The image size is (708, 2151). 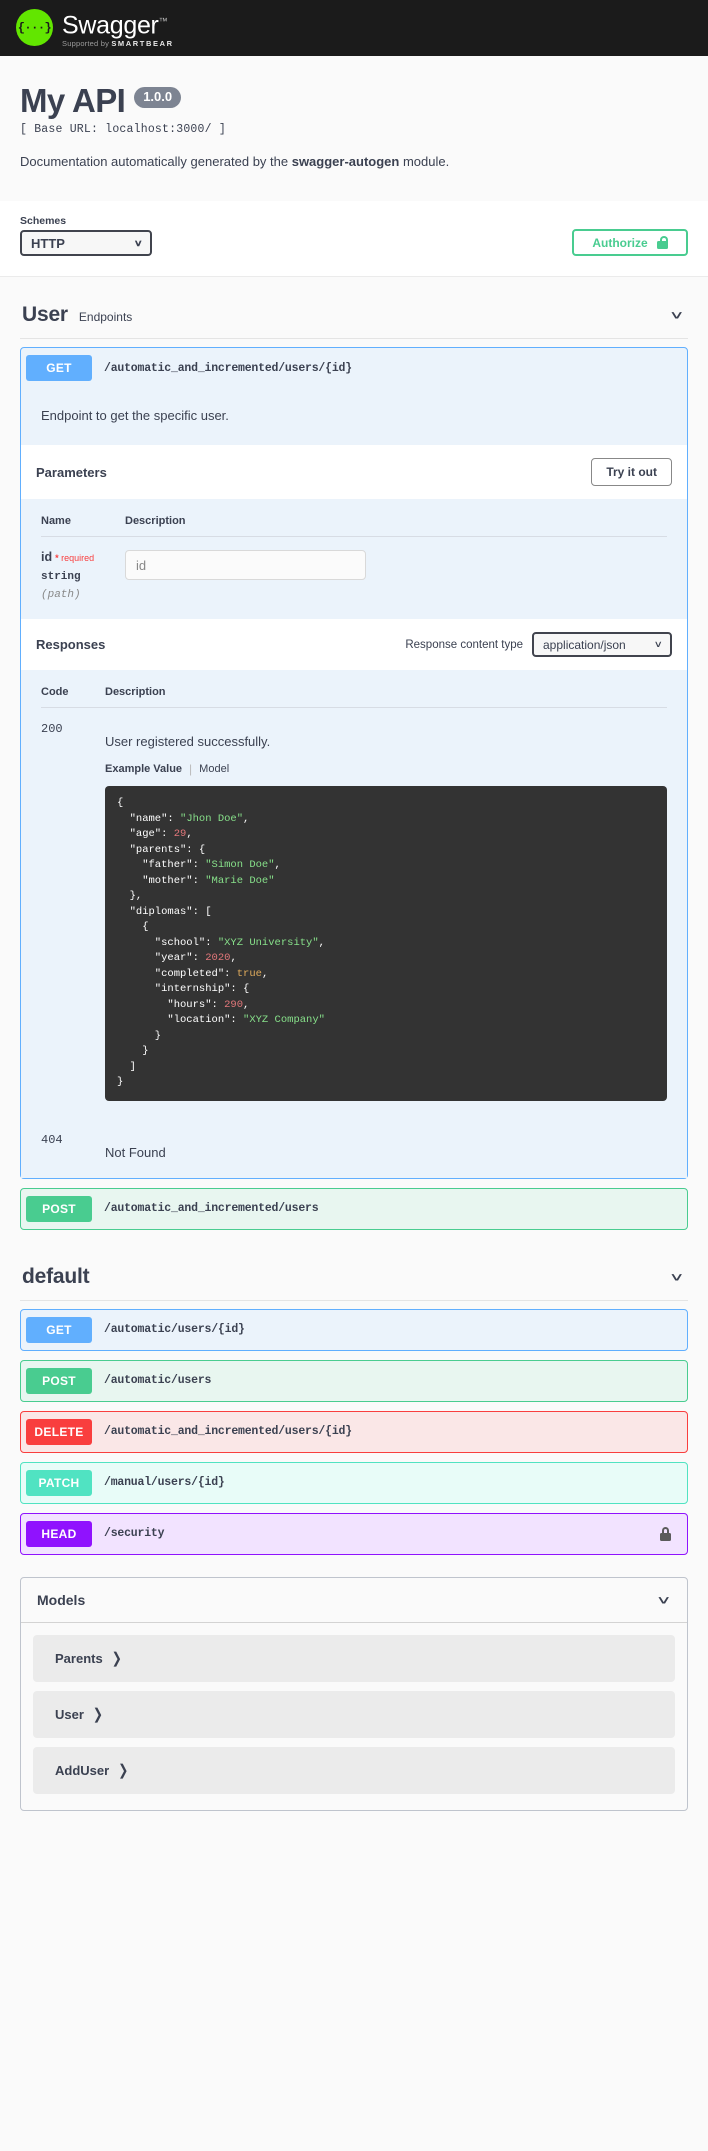 What do you see at coordinates (214, 769) in the screenshot?
I see `tab-model: Model` at bounding box center [214, 769].